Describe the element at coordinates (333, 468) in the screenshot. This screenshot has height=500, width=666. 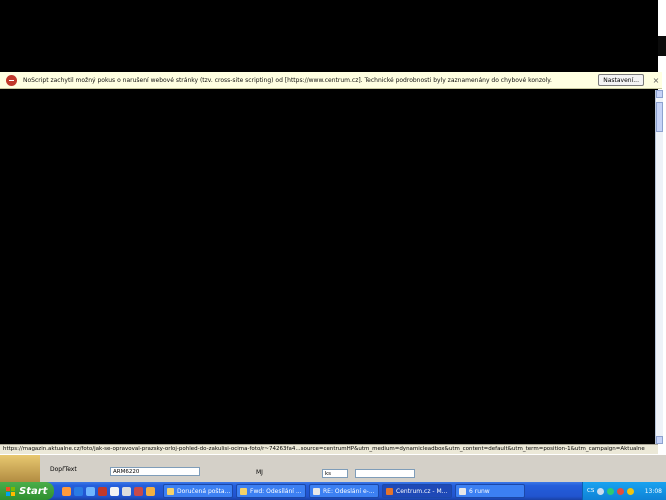
I see `background-window-strip: DopřText ARM6220 MJ ks` at that location.